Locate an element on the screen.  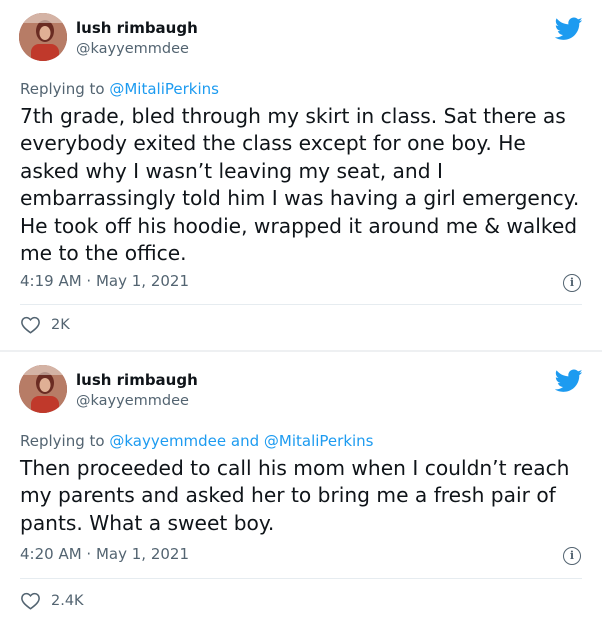
reply-context: Replying to @MitaliPerkins is located at coordinates (119, 89).